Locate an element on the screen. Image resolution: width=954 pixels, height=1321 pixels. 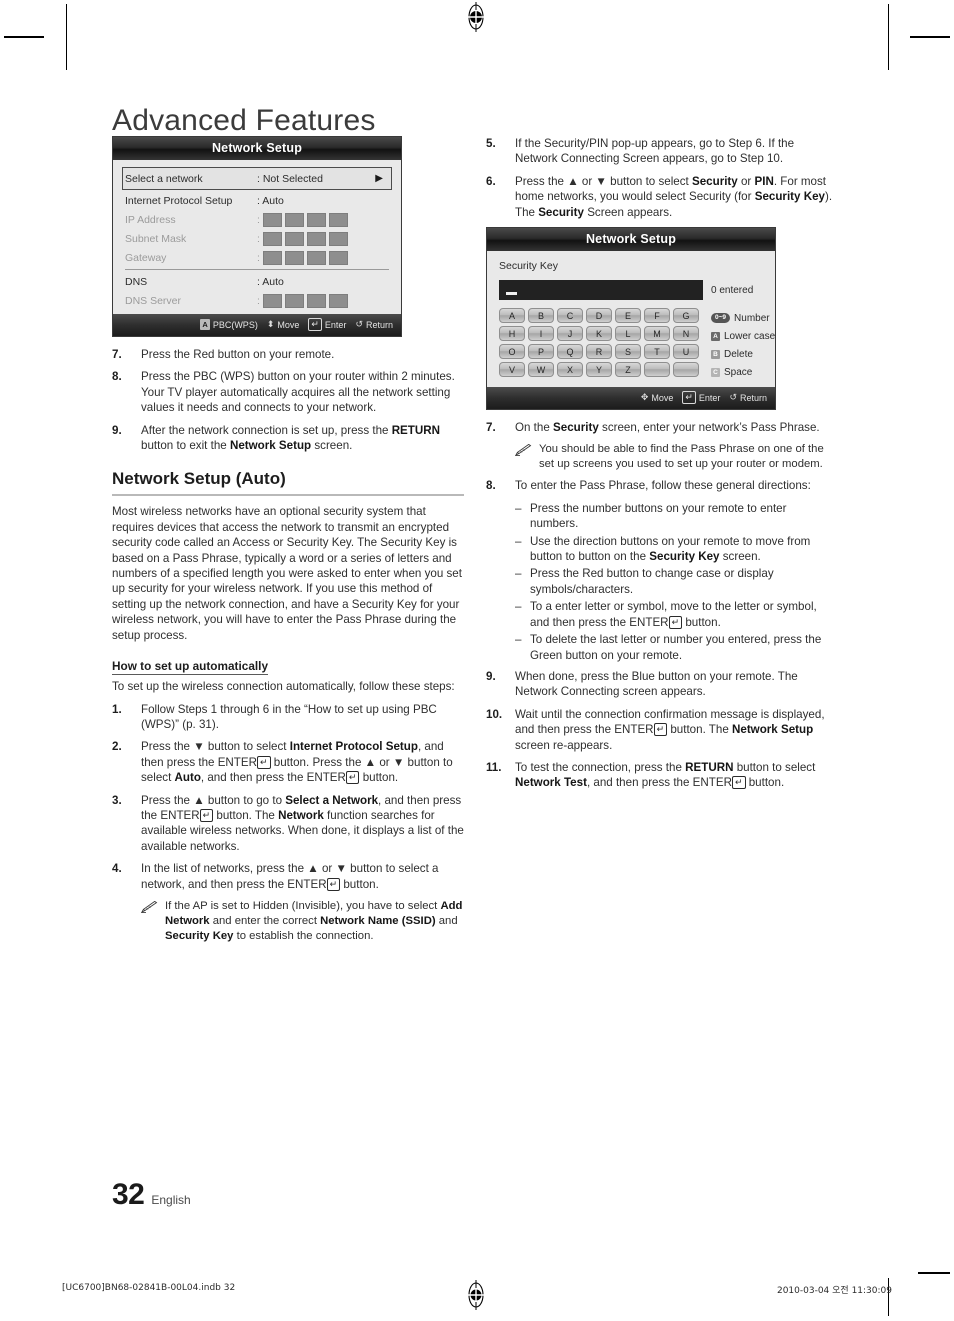
security-key-input is located at coordinates (601, 290).